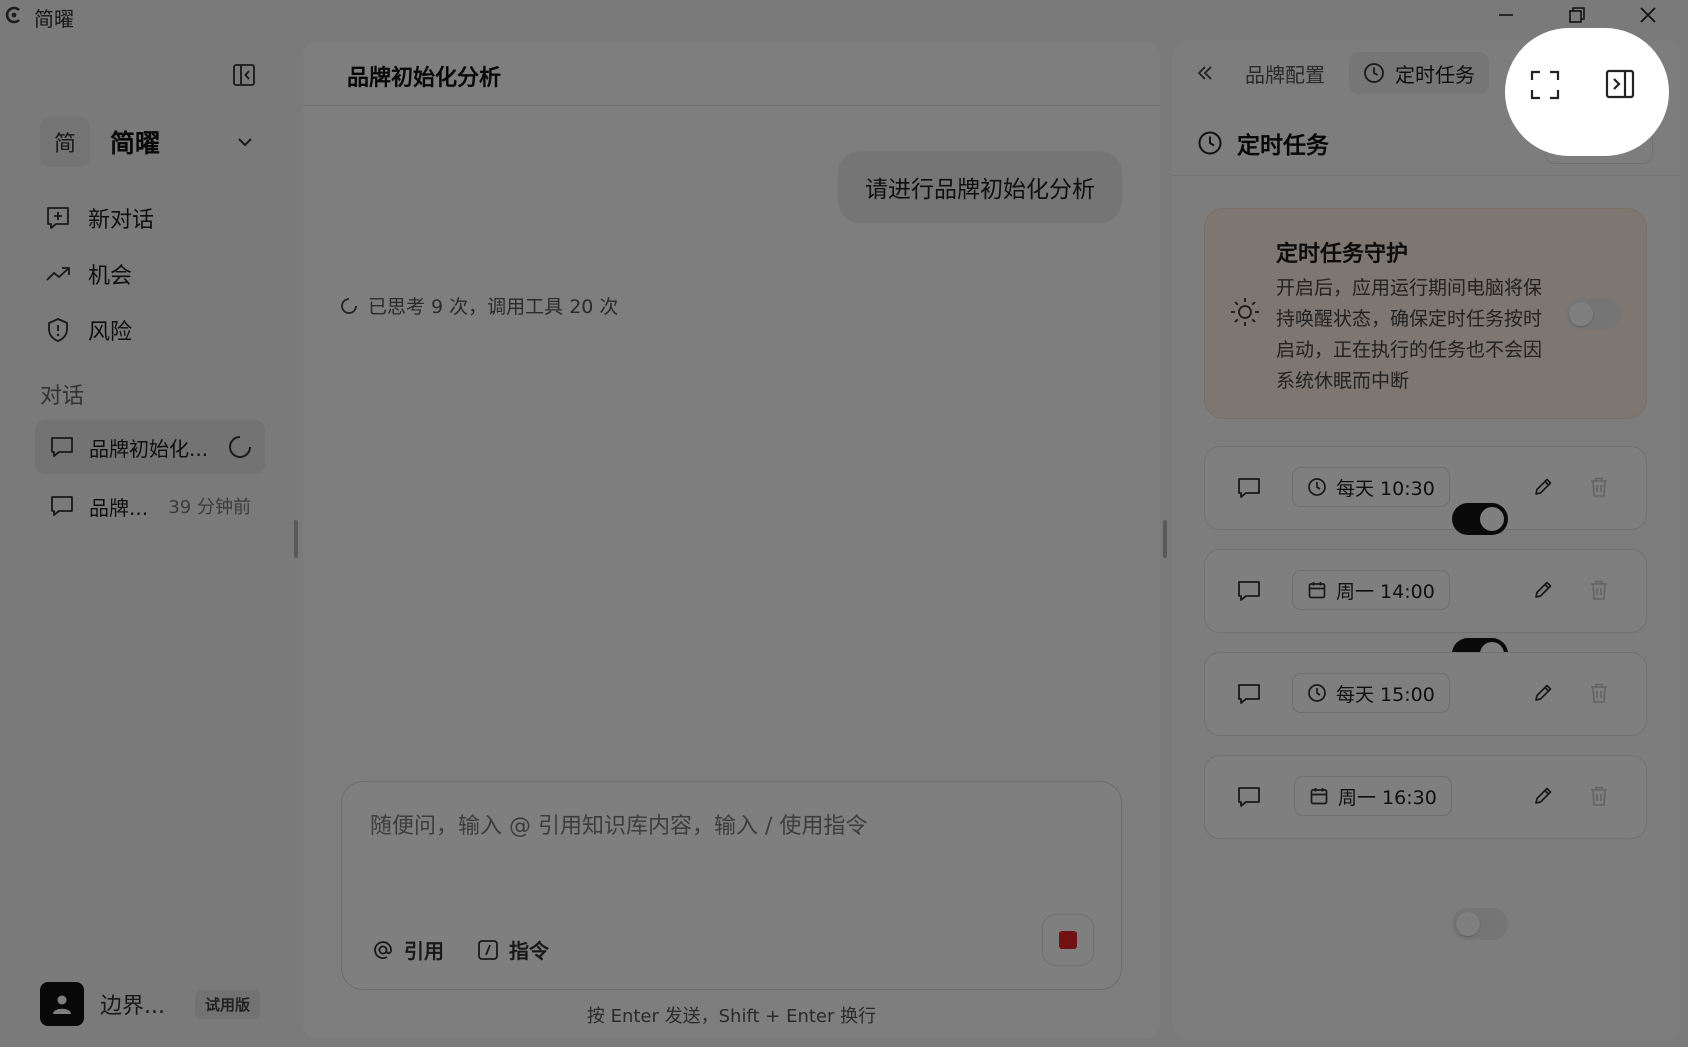  What do you see at coordinates (1545, 85) in the screenshot?
I see `fullscreen-icon` at bounding box center [1545, 85].